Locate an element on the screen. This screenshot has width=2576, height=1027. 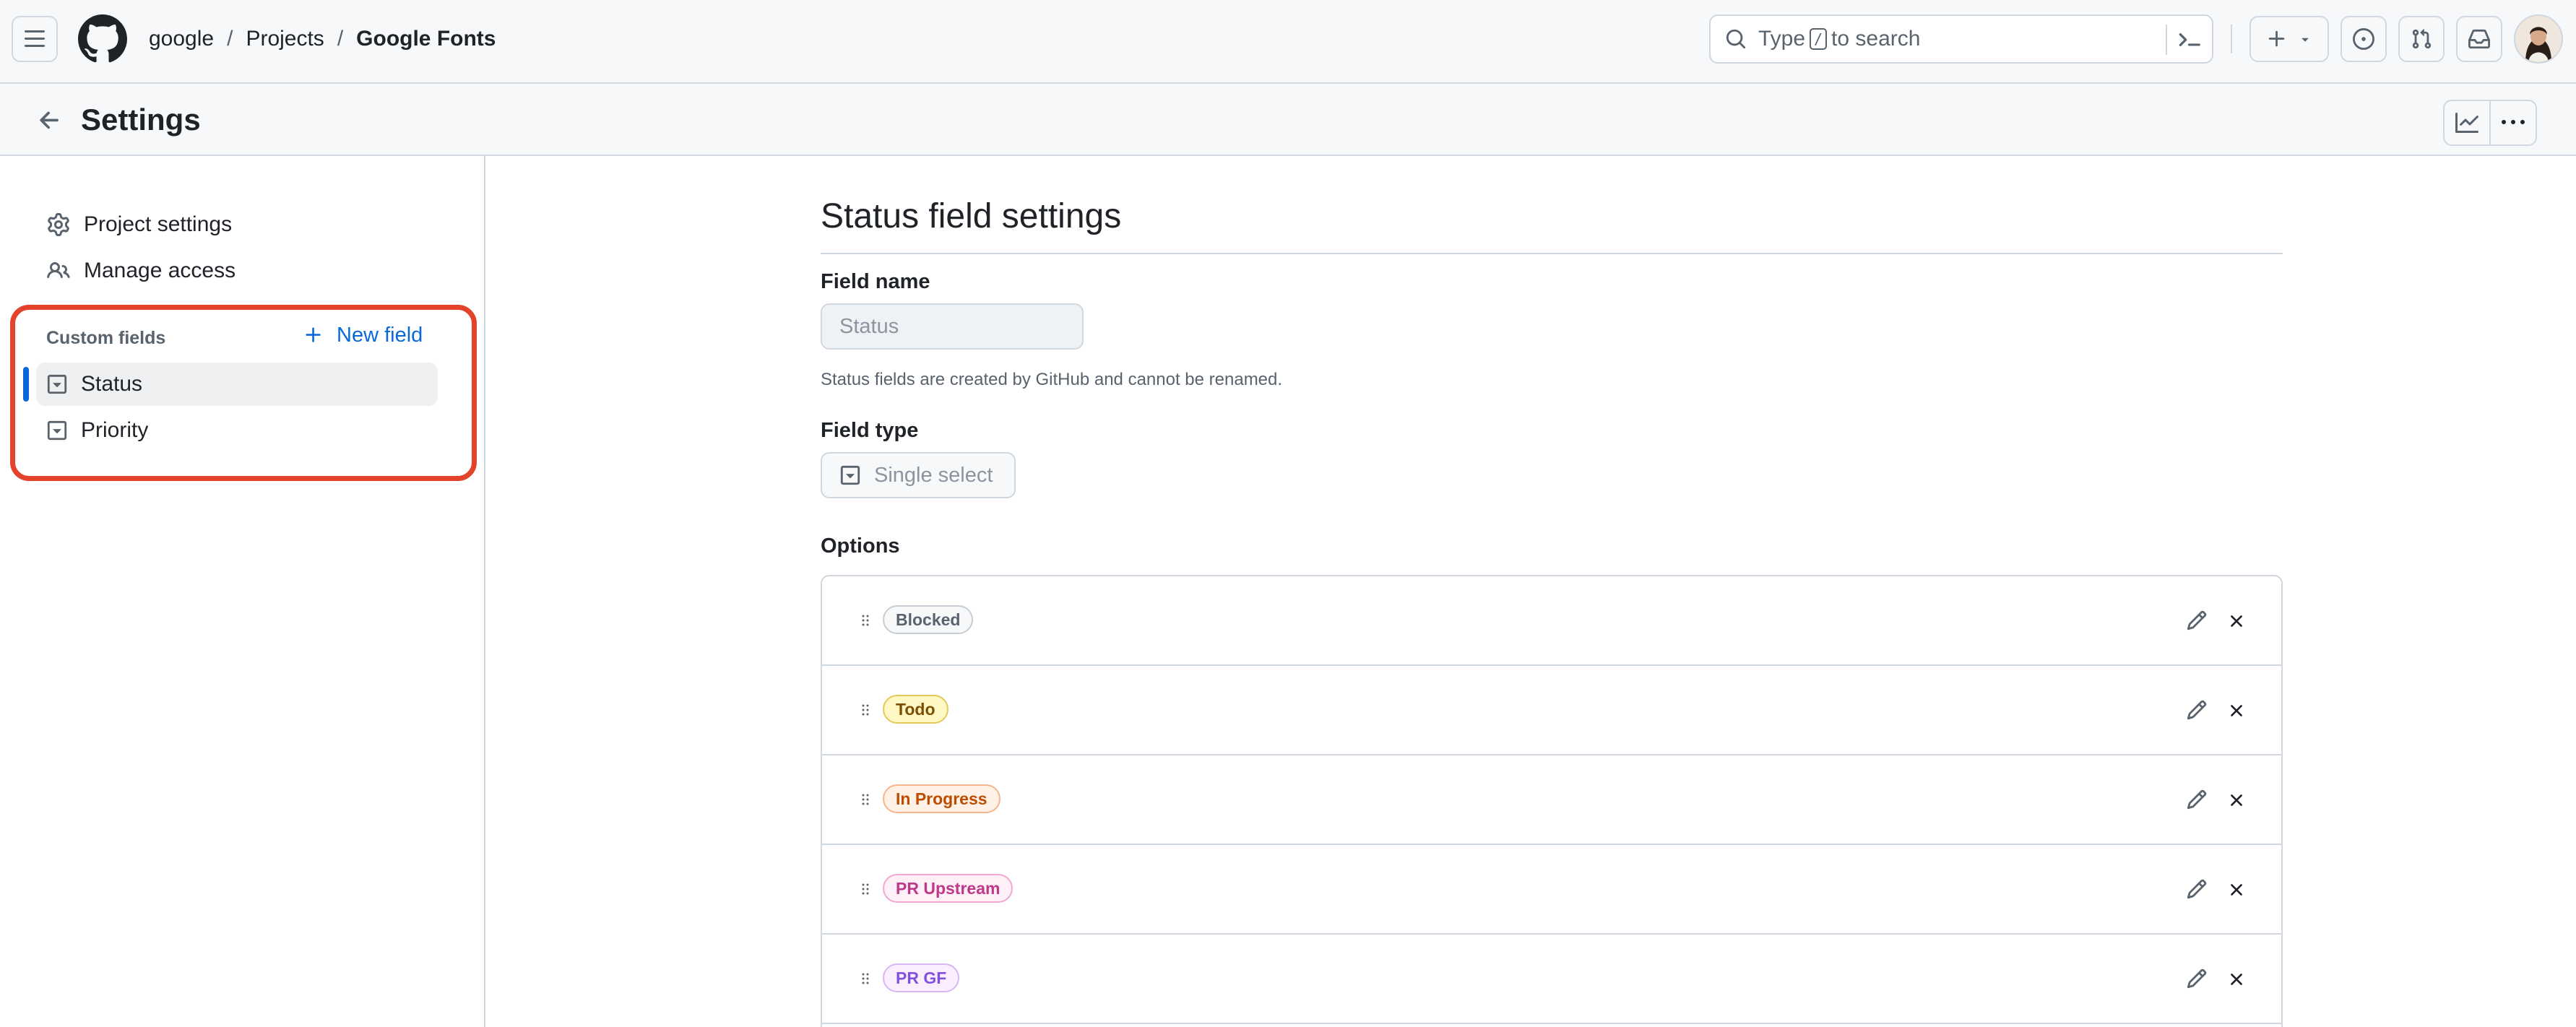
insights-button is located at coordinates (2467, 123).